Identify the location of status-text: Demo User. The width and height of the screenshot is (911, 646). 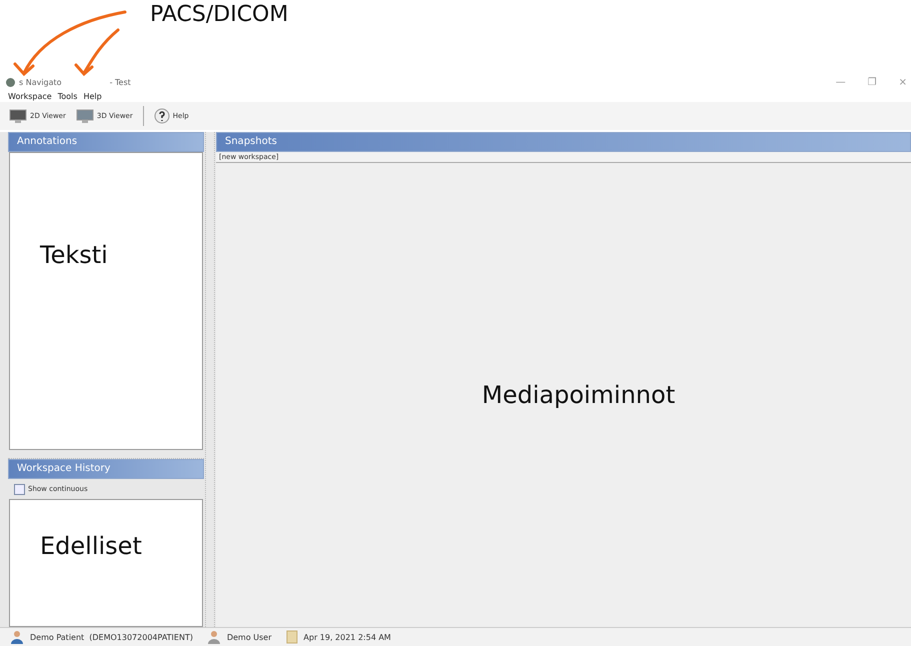
(249, 637).